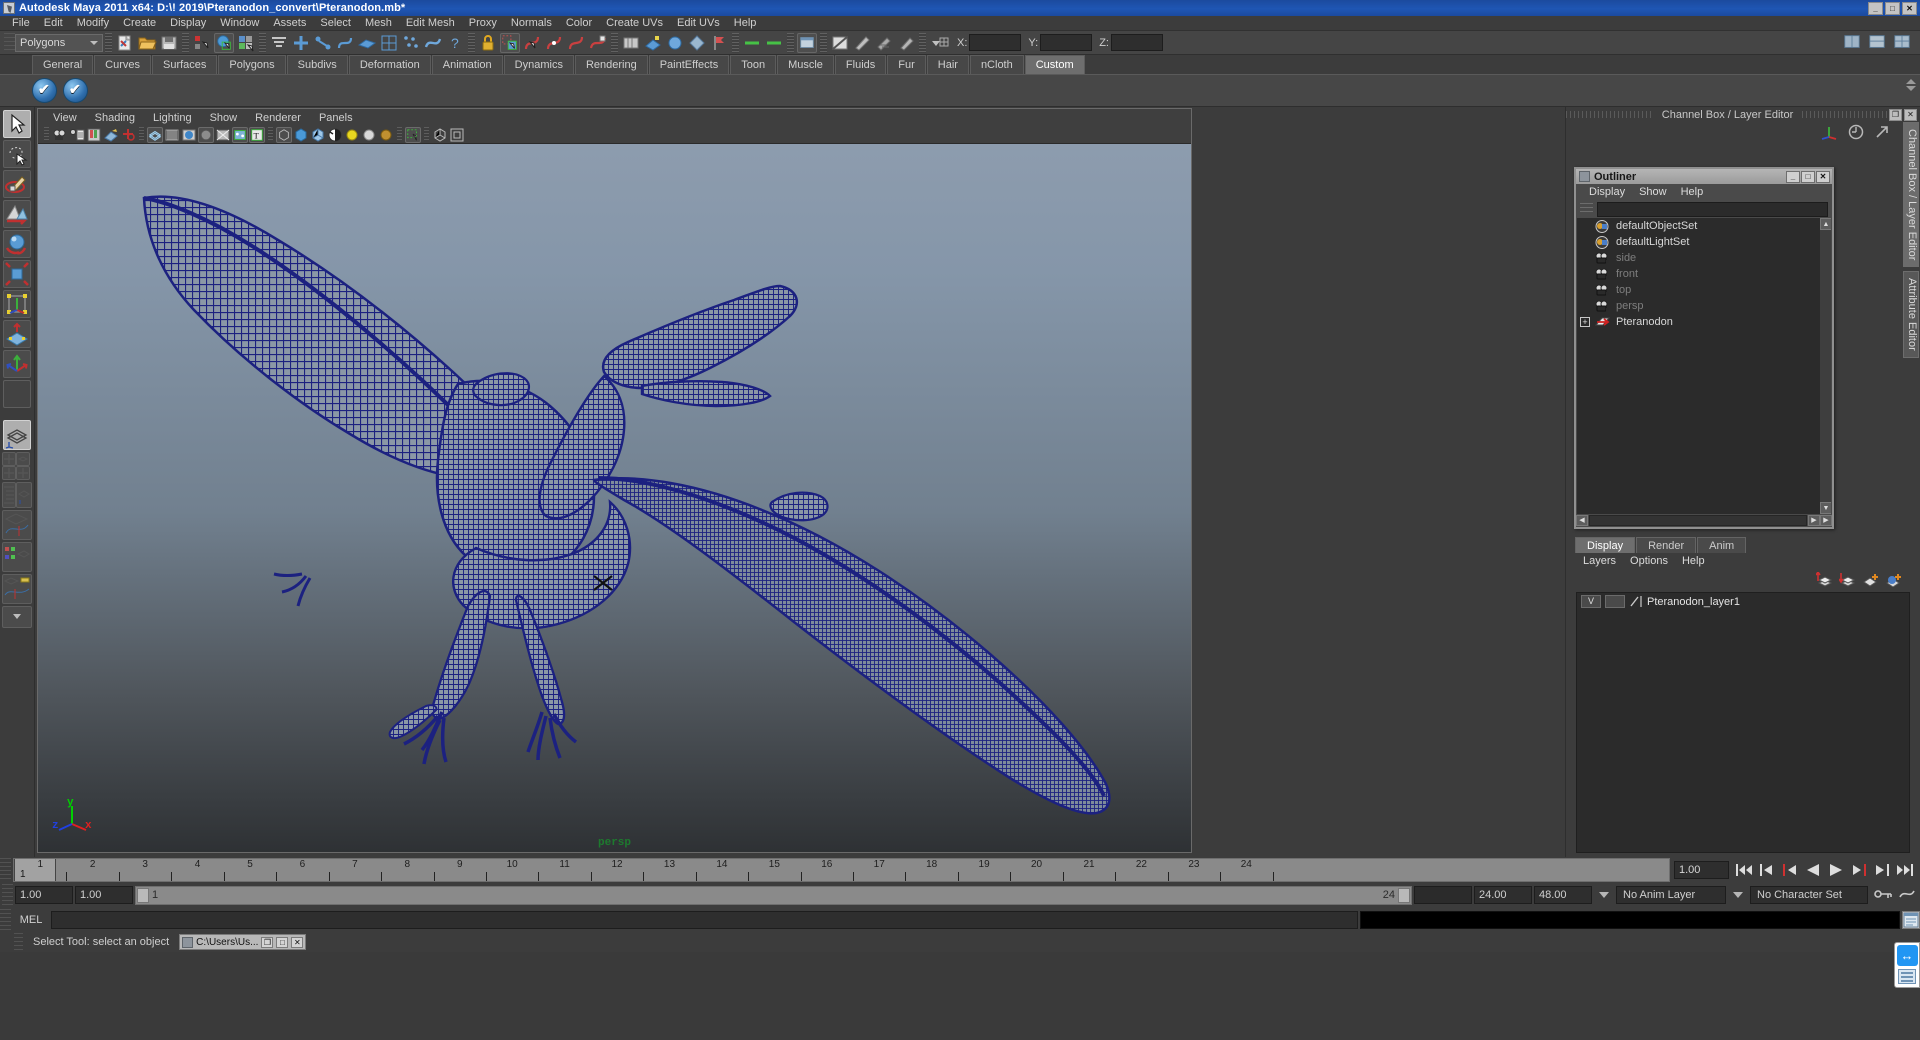 Image resolution: width=1920 pixels, height=1040 pixels. I want to click on layout-persp-outliner, so click(23, 459).